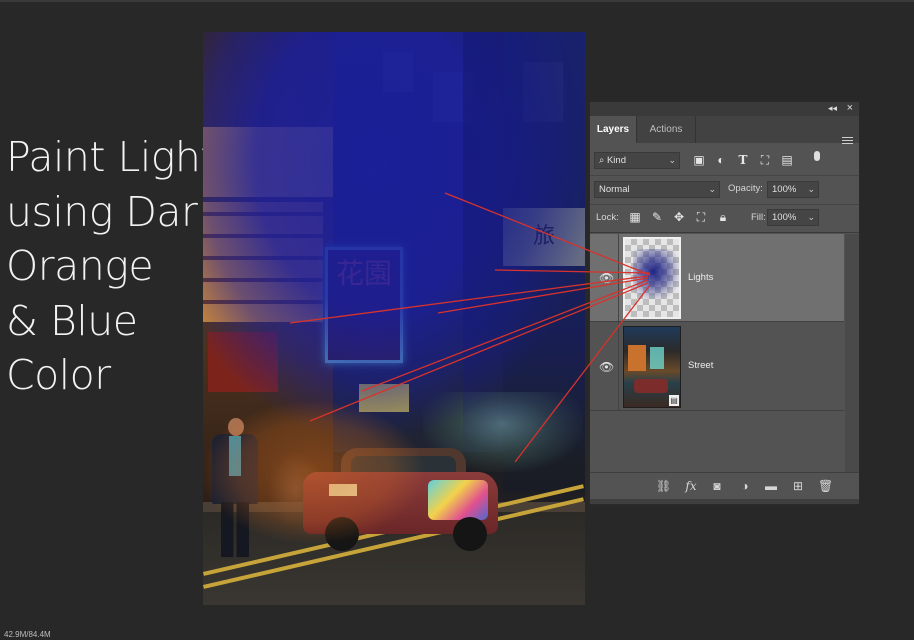 This screenshot has width=914, height=640. Describe the element at coordinates (657, 189) in the screenshot. I see `blend-mode-select: Normal ⌄` at that location.